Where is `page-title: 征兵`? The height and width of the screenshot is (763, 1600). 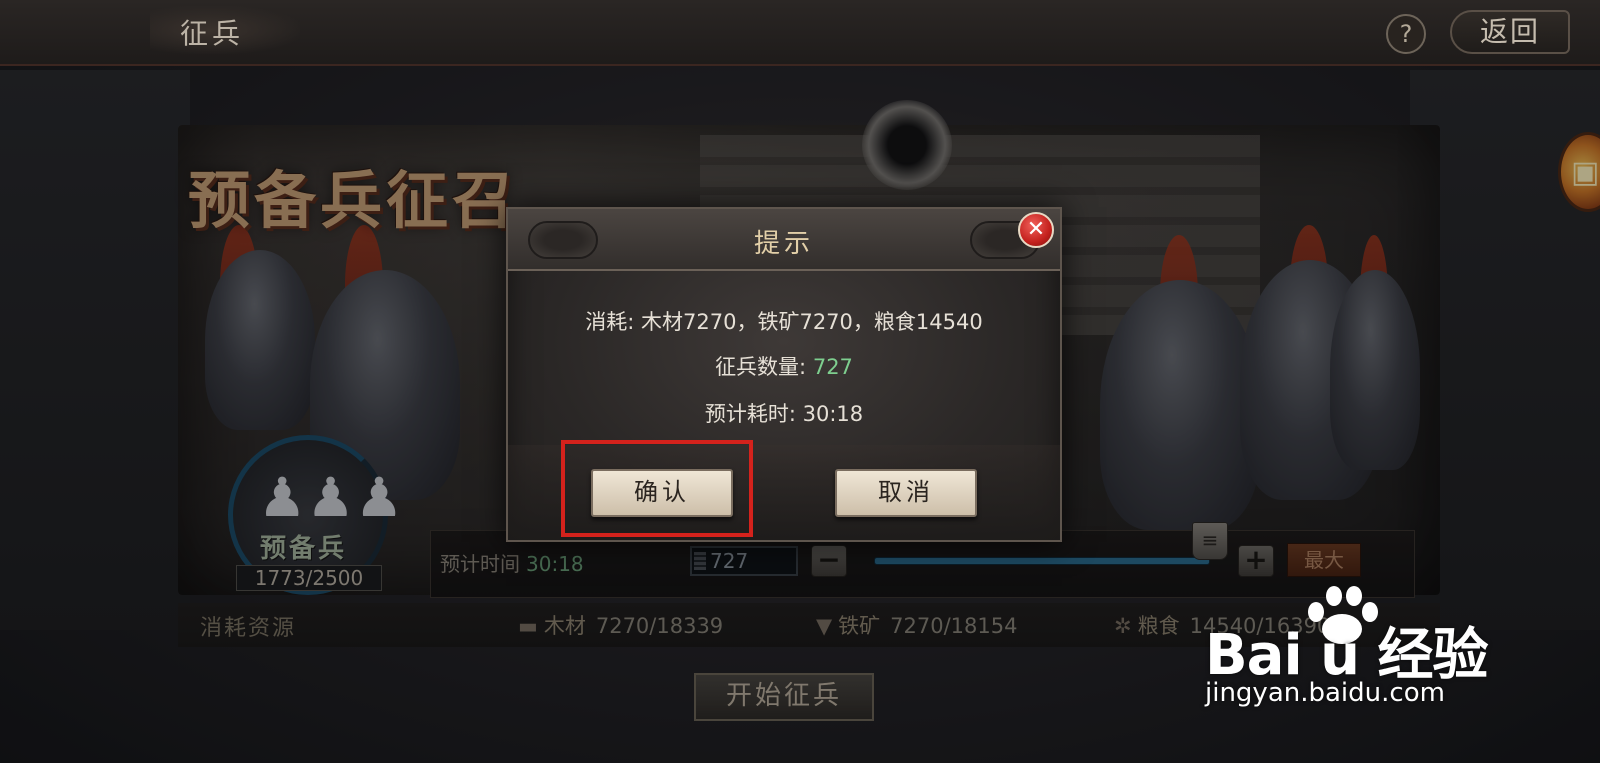 page-title: 征兵 is located at coordinates (212, 33).